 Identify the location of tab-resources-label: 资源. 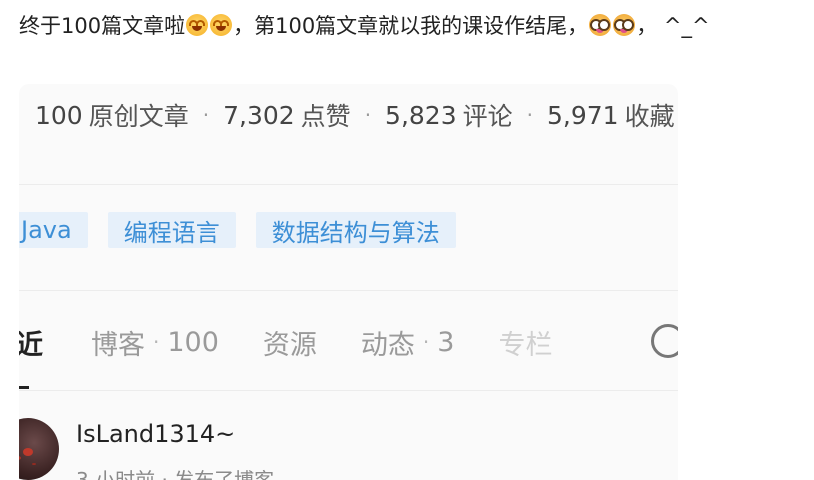
(289, 345).